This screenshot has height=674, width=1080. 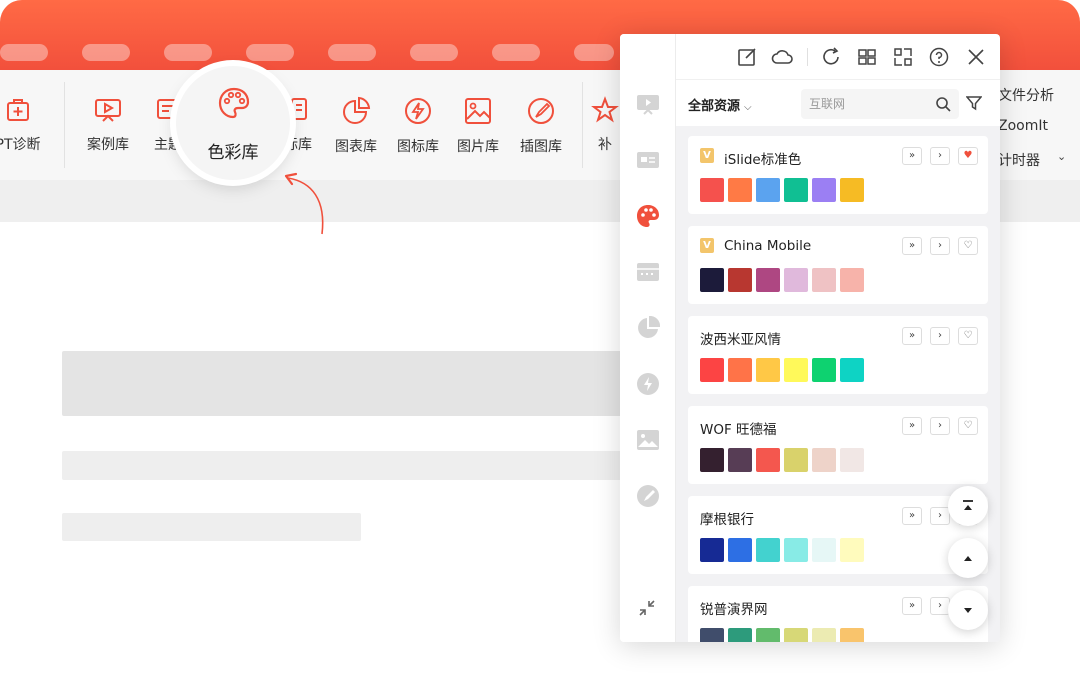 I want to click on filter-icon, so click(x=974, y=103).